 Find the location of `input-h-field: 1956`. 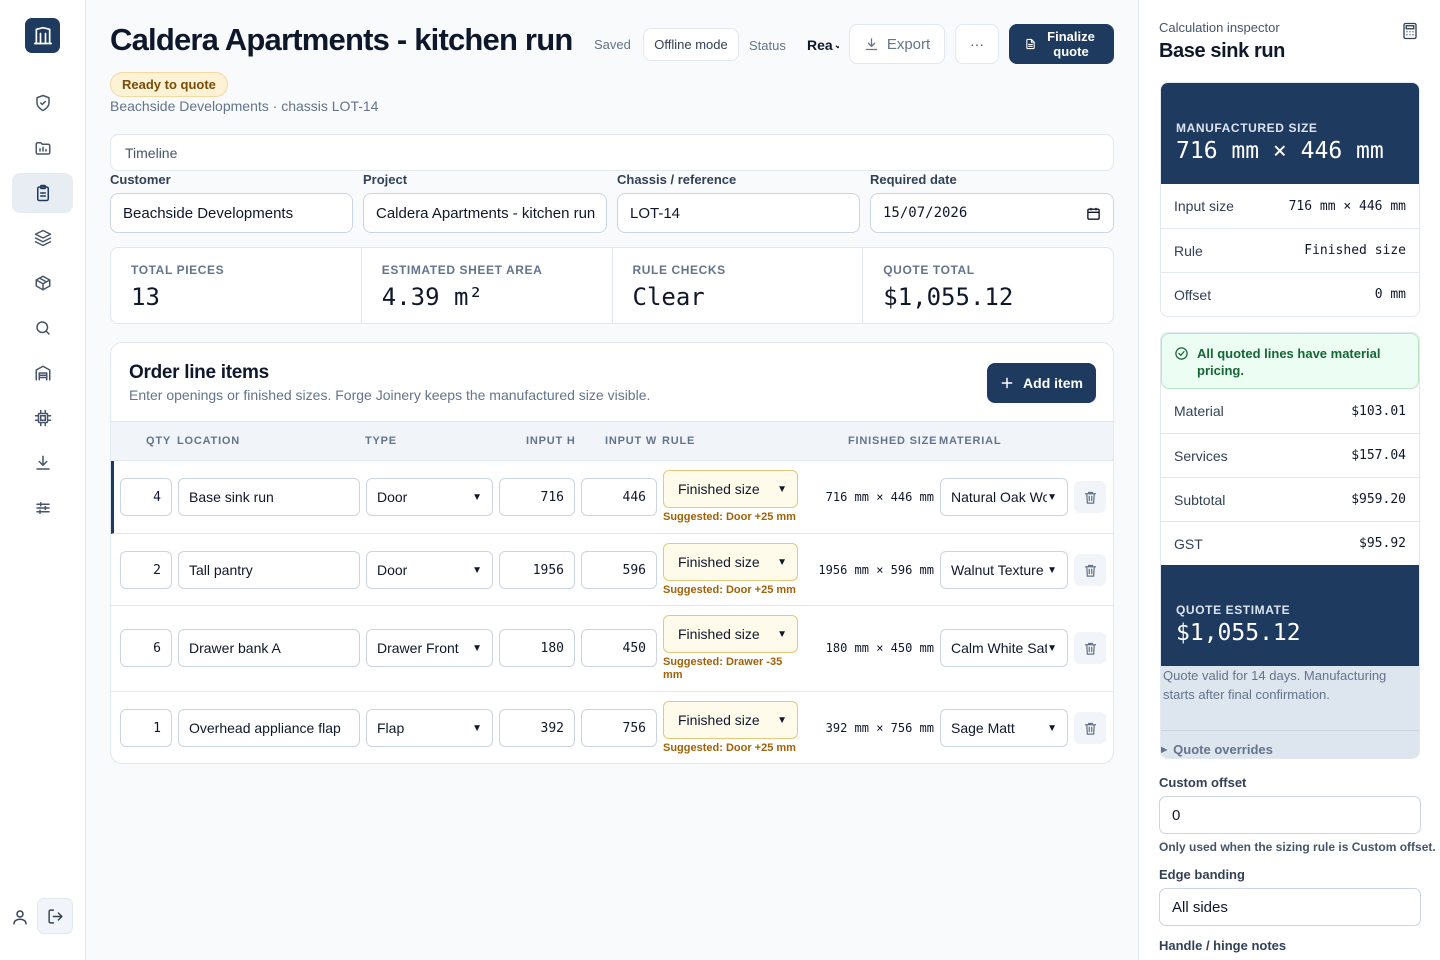

input-h-field: 1956 is located at coordinates (537, 570).